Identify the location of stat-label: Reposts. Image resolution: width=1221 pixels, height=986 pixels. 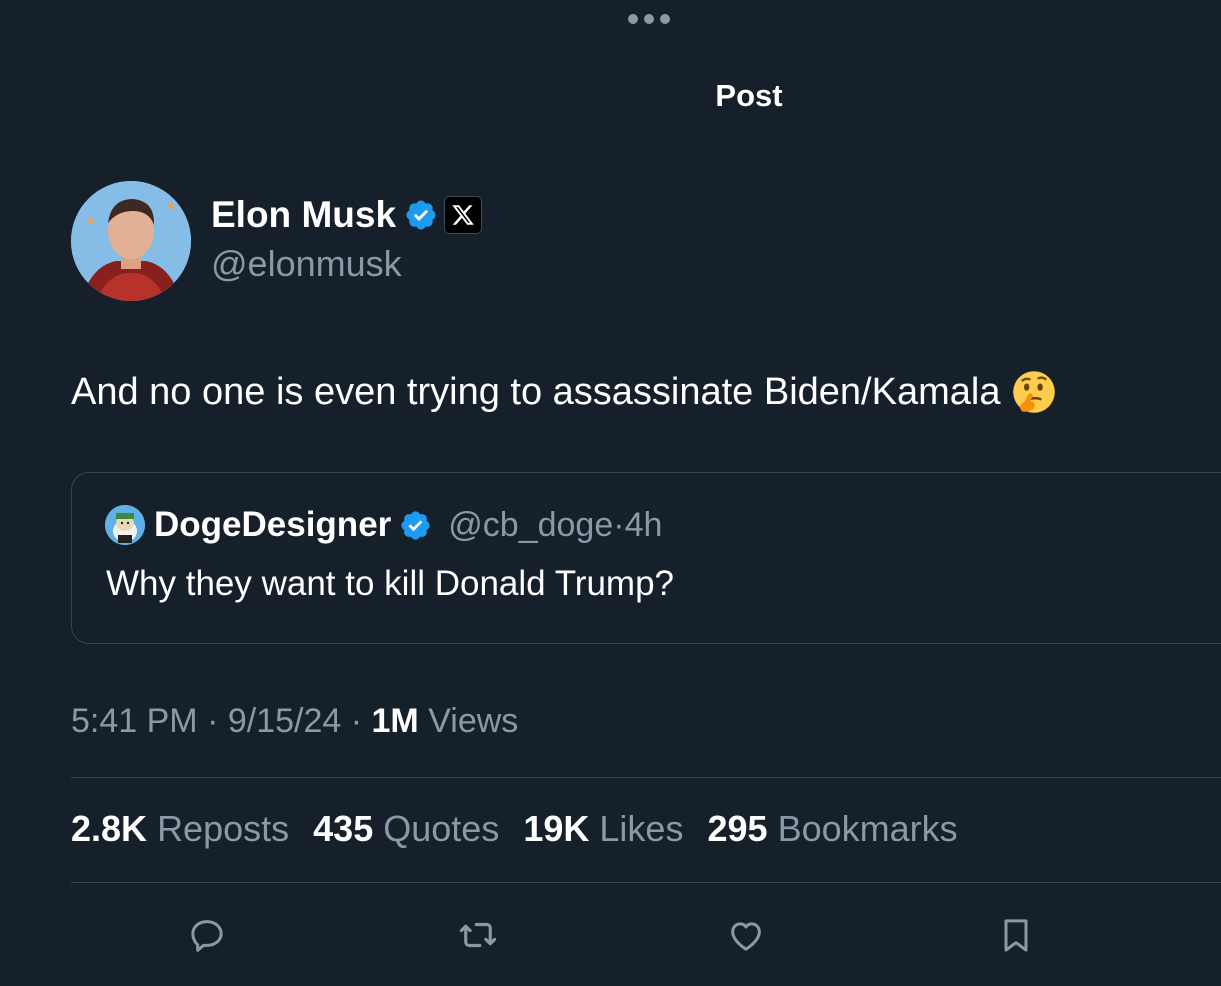
(223, 828).